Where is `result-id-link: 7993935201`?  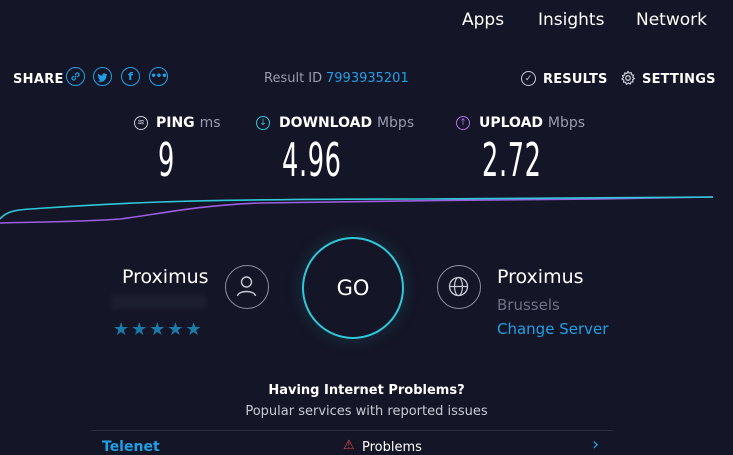 result-id-link: 7993935201 is located at coordinates (367, 78).